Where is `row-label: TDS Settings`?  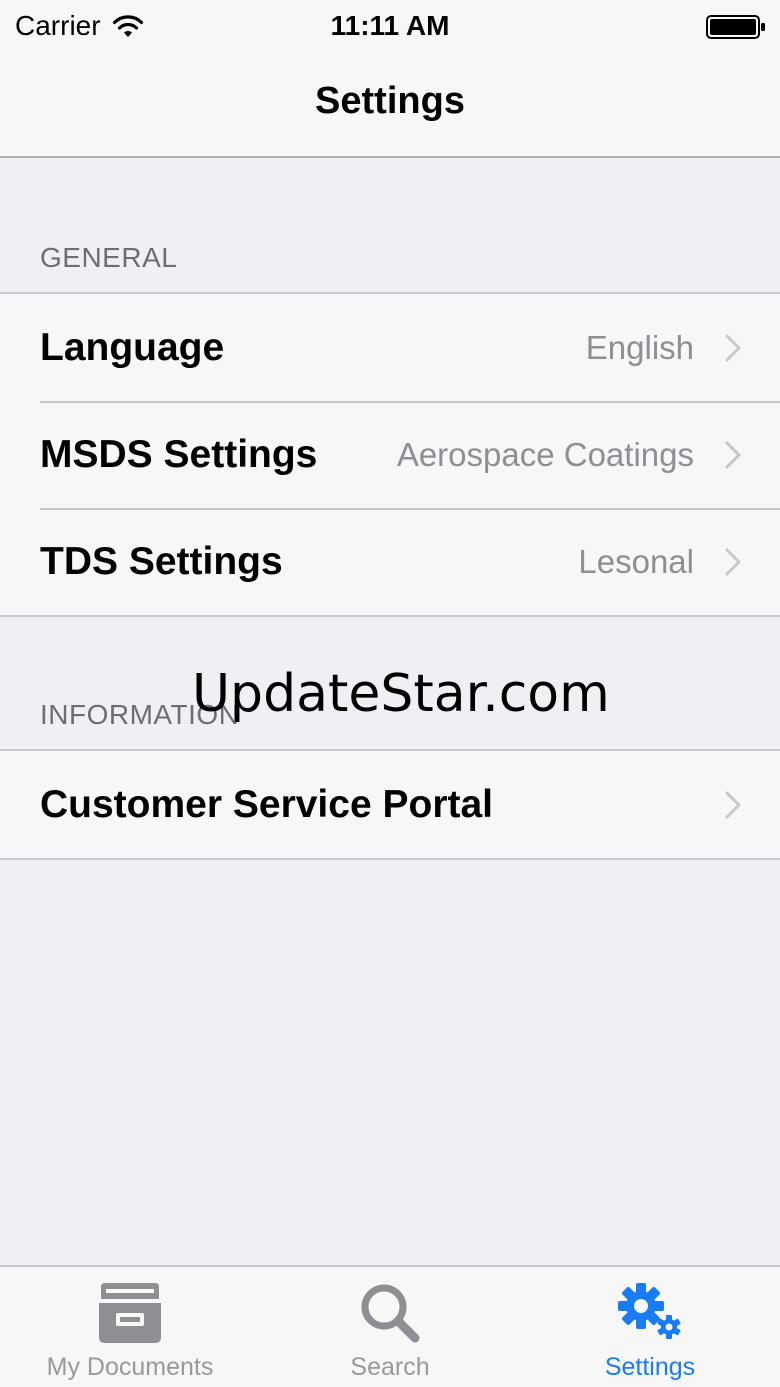
row-label: TDS Settings is located at coordinates (161, 561).